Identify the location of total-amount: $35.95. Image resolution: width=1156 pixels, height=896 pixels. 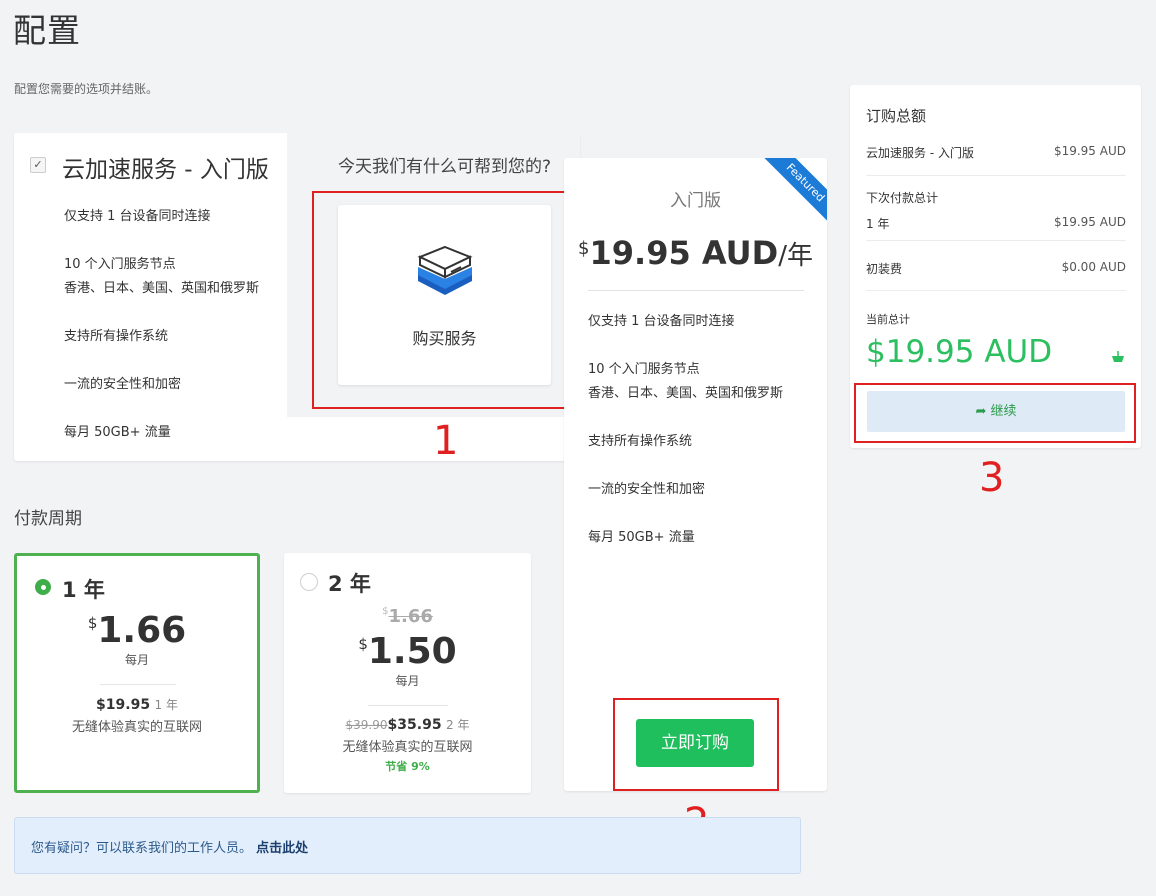
(414, 725).